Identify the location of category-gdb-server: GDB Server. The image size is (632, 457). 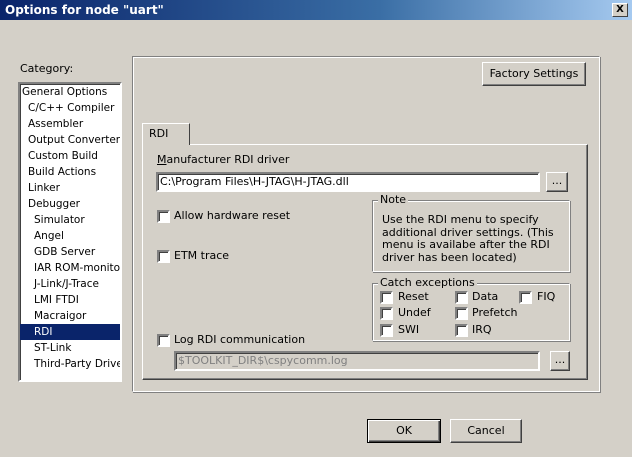
(70, 252).